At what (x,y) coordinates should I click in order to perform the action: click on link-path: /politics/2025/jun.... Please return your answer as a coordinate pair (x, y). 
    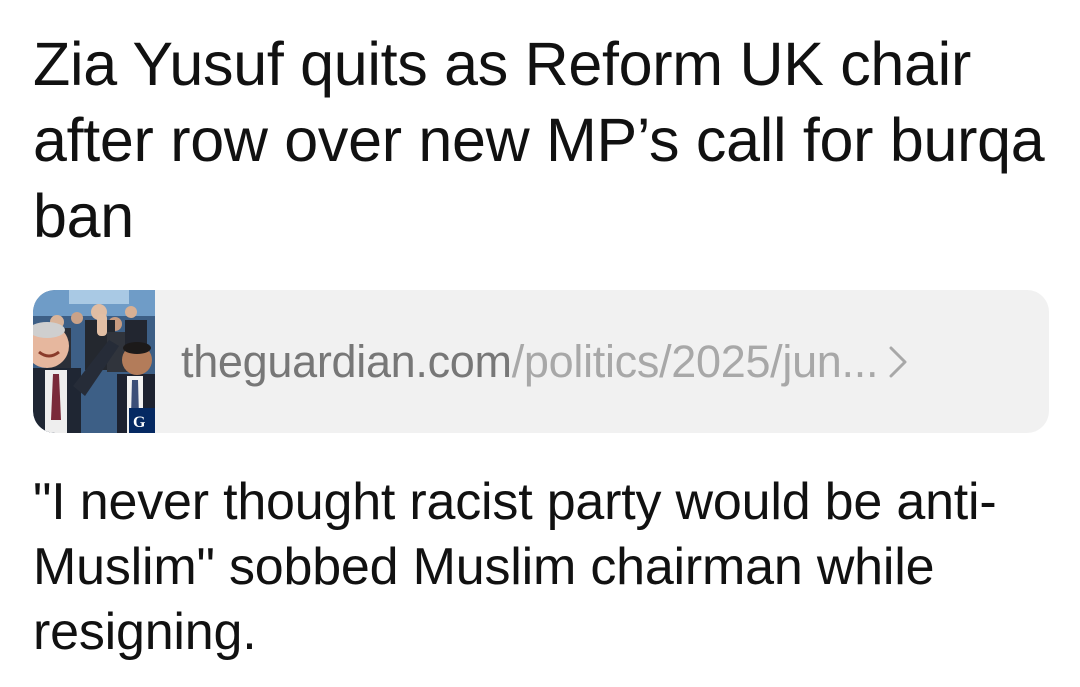
    Looking at the image, I should click on (695, 361).